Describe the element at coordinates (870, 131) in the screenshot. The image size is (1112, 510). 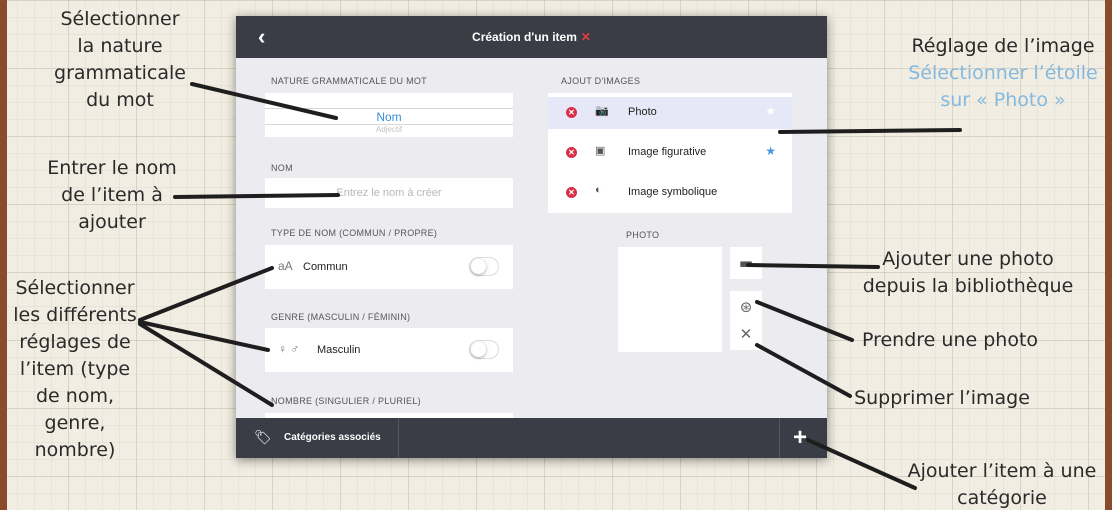
I see `arrow-photo-star` at that location.